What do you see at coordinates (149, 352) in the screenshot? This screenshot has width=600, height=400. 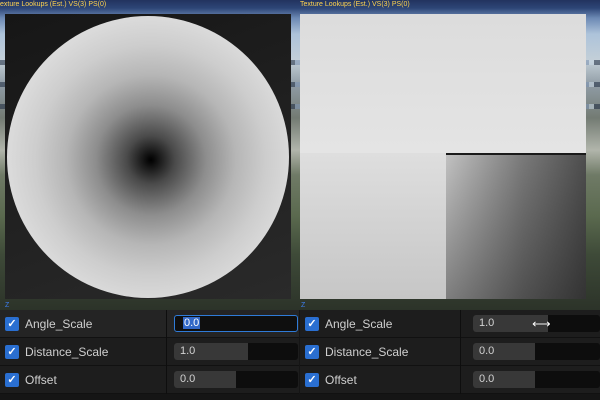 I see `property-row-distance-scale: ✓ Distance_Scale 1.0` at bounding box center [149, 352].